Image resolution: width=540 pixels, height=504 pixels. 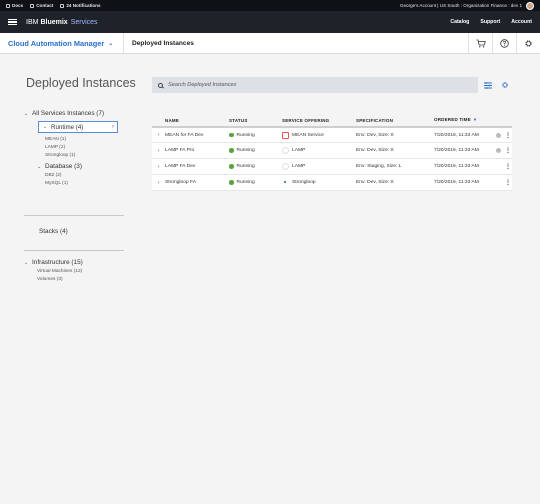 I want to click on filter-mean: MEAN (1), so click(x=85, y=140).